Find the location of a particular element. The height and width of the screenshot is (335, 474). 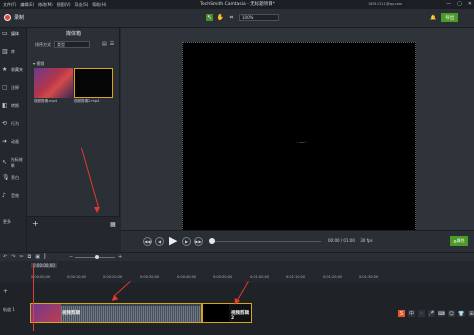

maximize-button: ▢ is located at coordinates (459, 4).